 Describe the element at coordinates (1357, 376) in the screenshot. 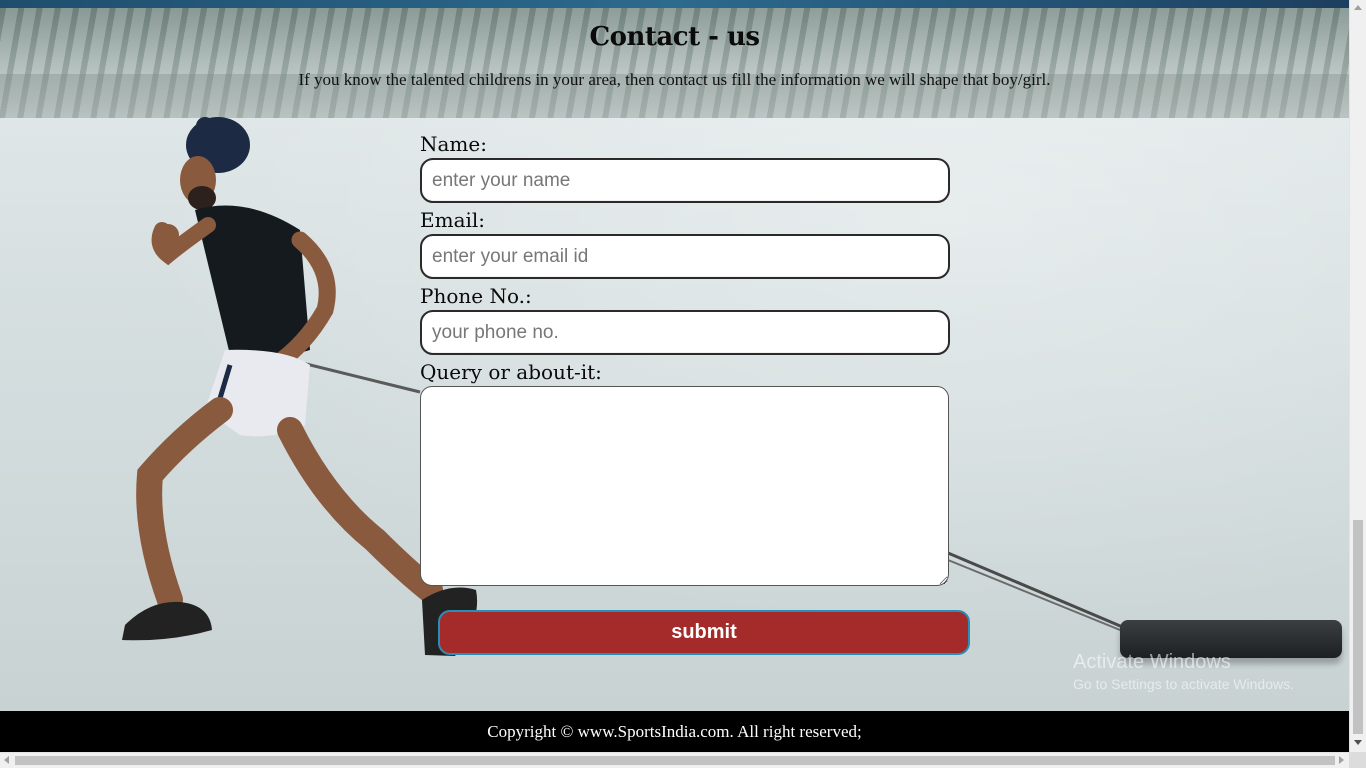

I see `vertical-scrollbar` at that location.